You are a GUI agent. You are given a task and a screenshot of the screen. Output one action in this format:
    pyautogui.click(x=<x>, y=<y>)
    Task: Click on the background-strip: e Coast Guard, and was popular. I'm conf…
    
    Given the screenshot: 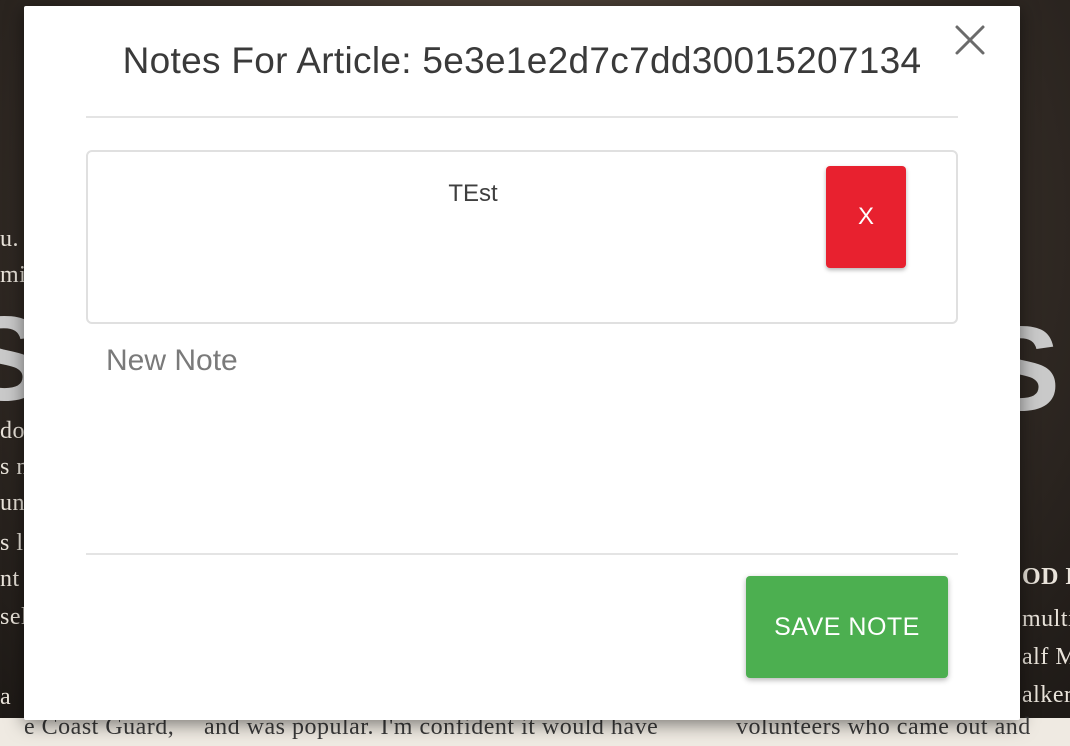 What is the action you would take?
    pyautogui.click(x=535, y=730)
    